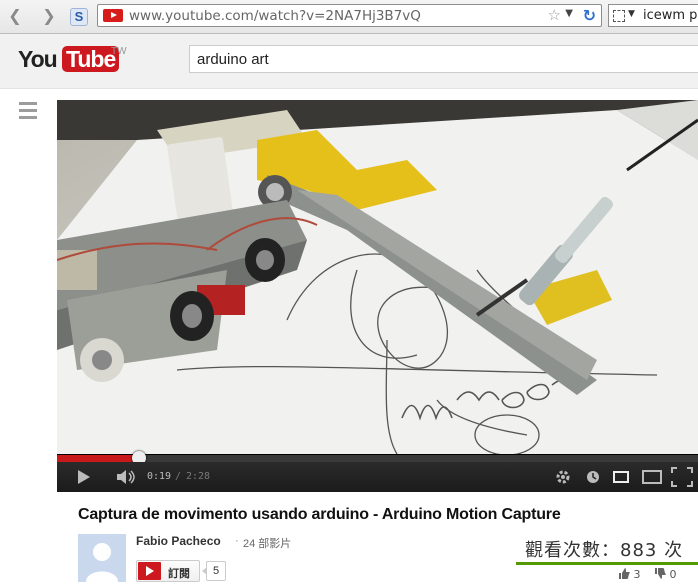 The height and width of the screenshot is (588, 698). I want to click on url-dropdown-icon: ▼, so click(569, 13).